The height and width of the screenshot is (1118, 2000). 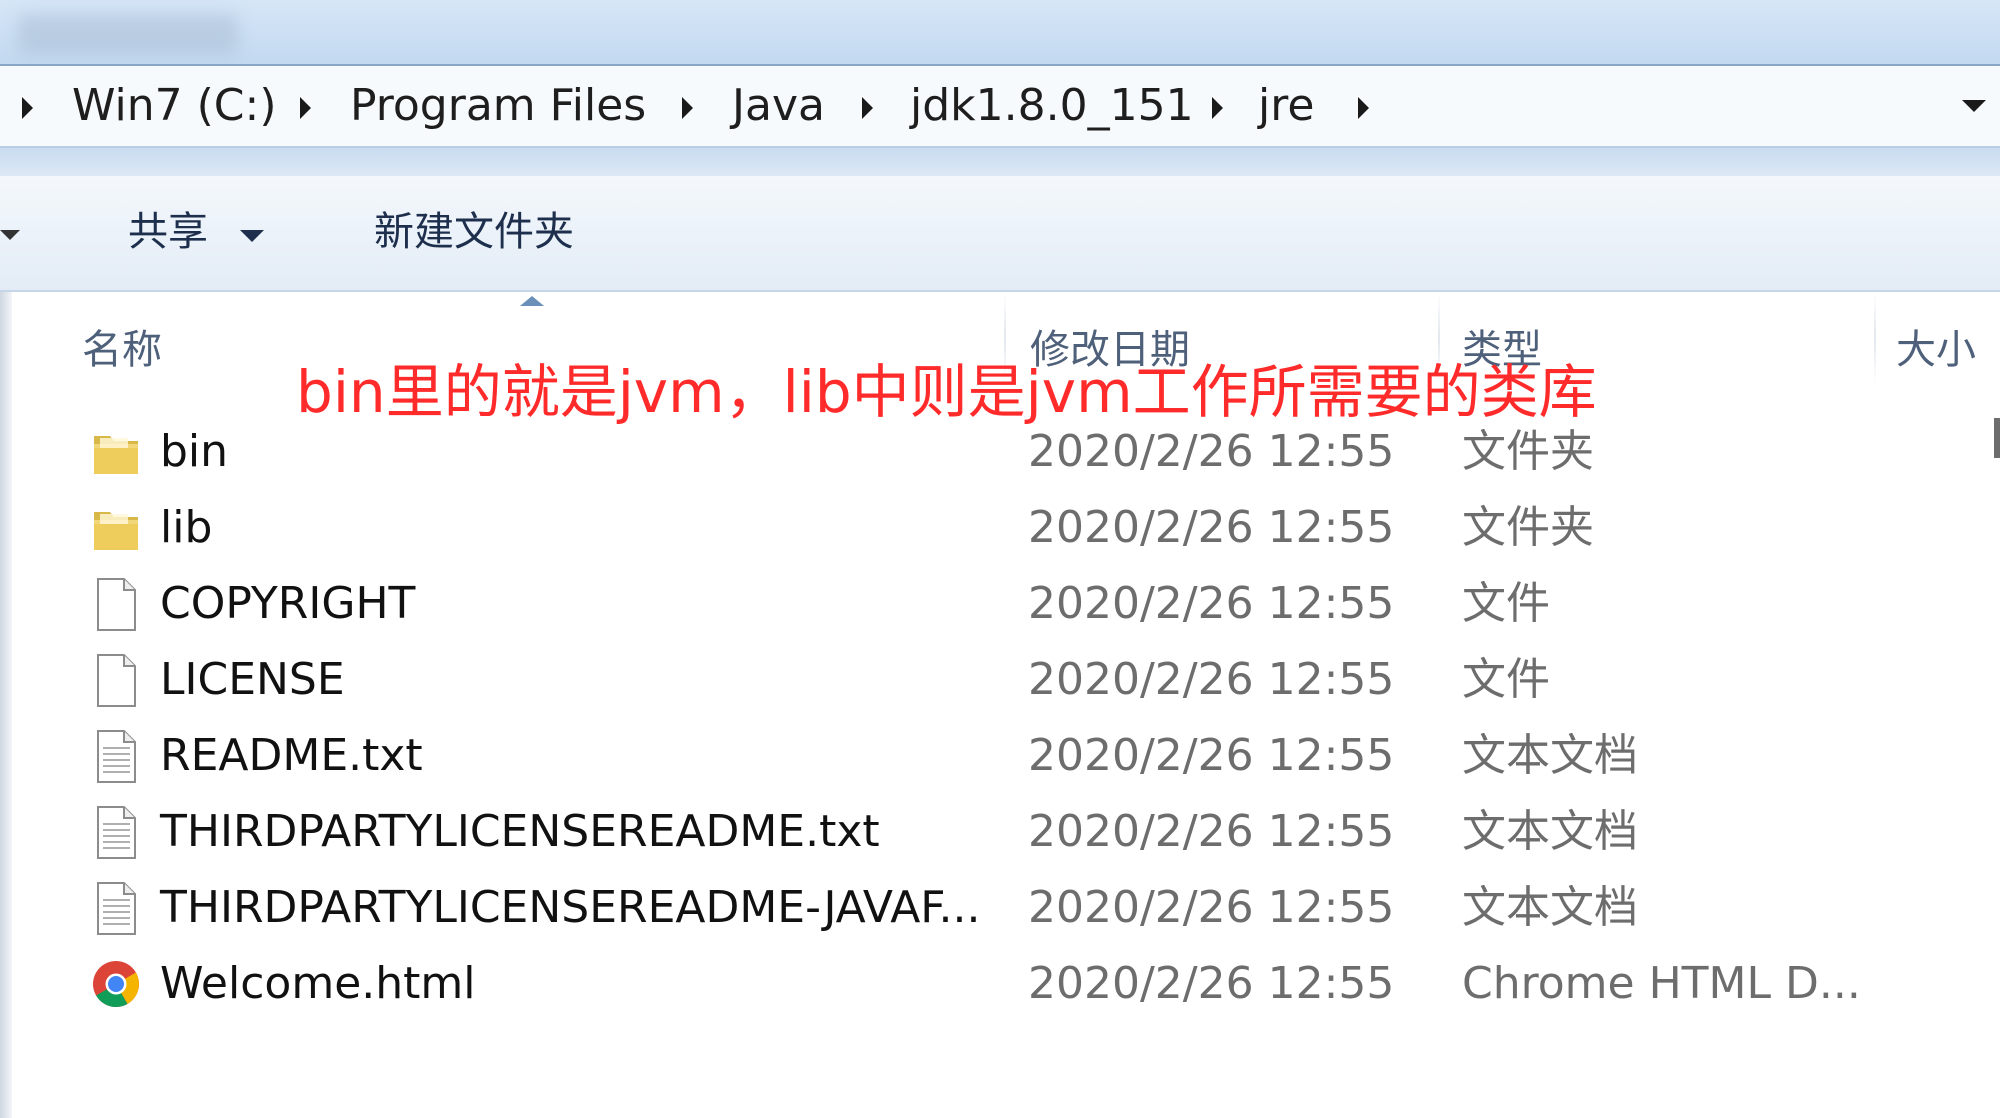 I want to click on breadcrumb-drive: Win7 (C:), so click(x=174, y=106).